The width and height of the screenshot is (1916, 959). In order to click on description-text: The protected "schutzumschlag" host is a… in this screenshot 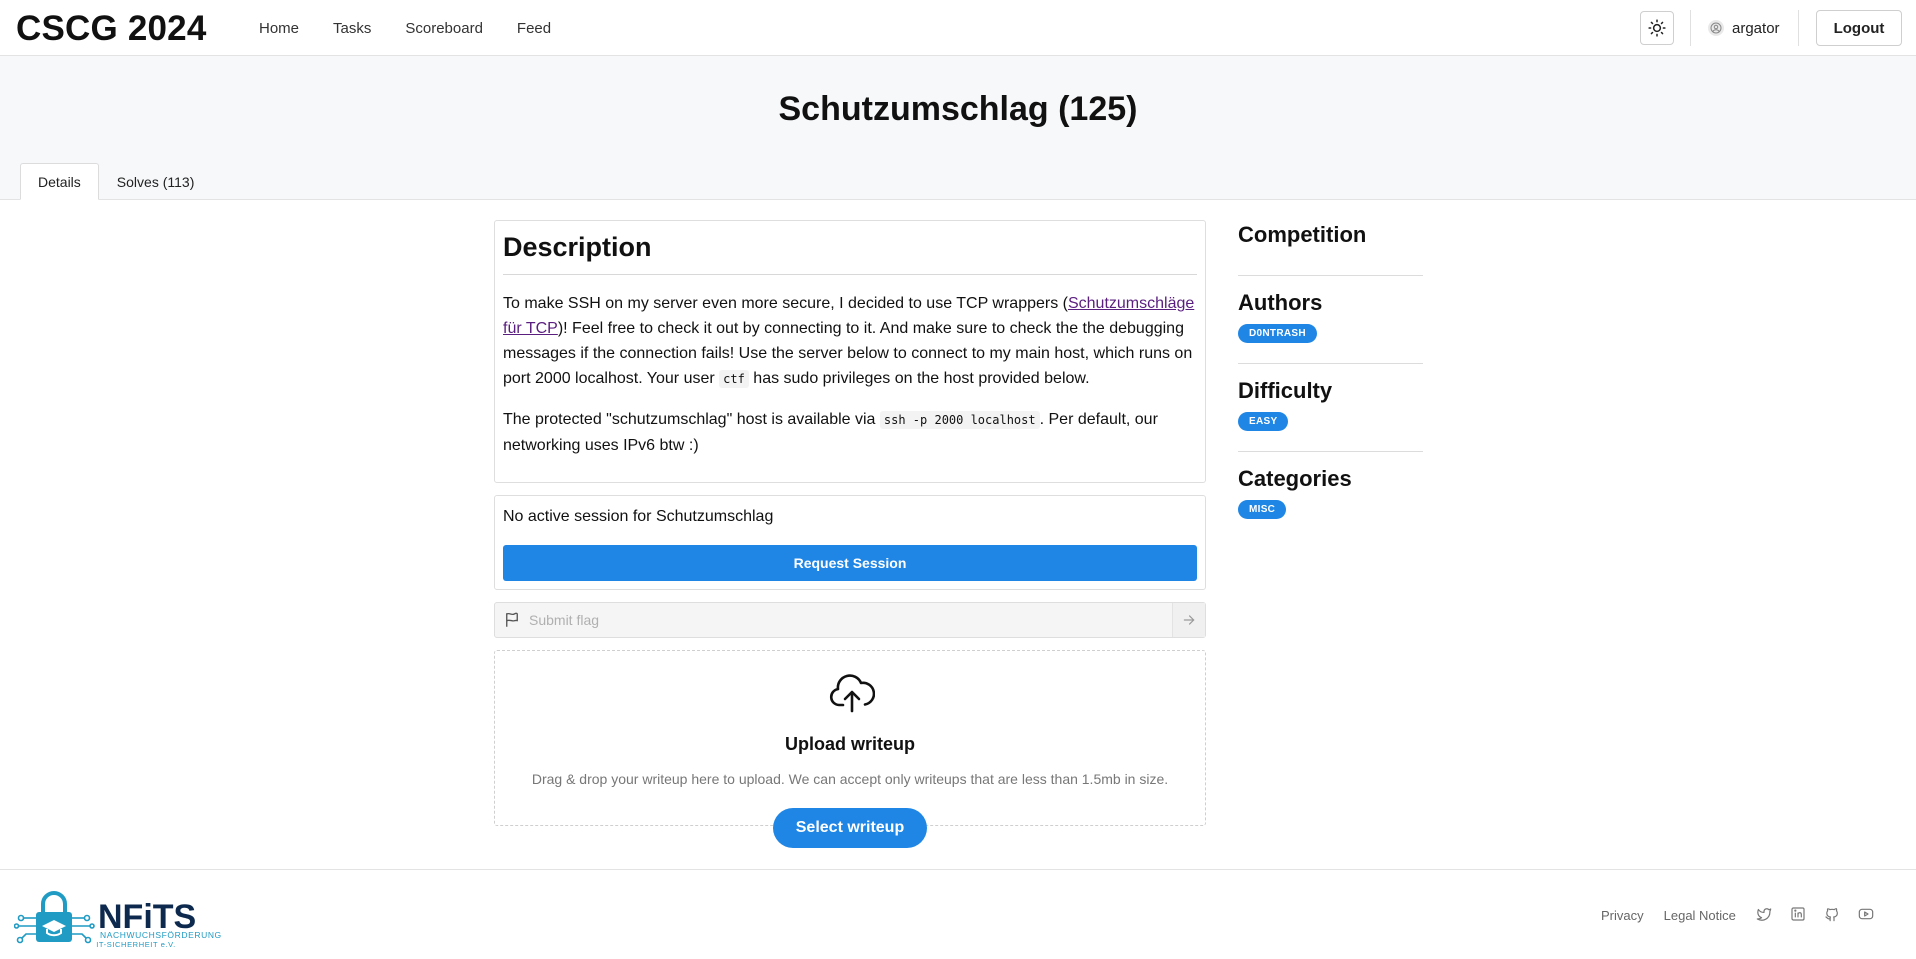, I will do `click(691, 419)`.